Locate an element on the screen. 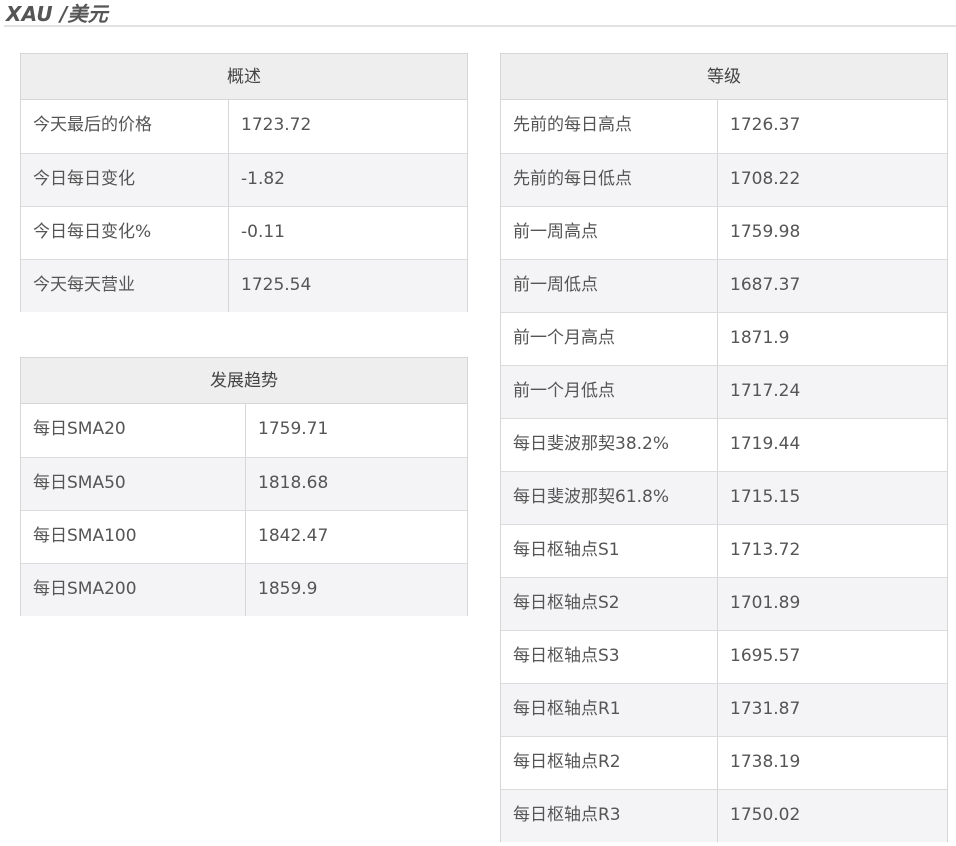  row-value: 1738.19 is located at coordinates (765, 762).